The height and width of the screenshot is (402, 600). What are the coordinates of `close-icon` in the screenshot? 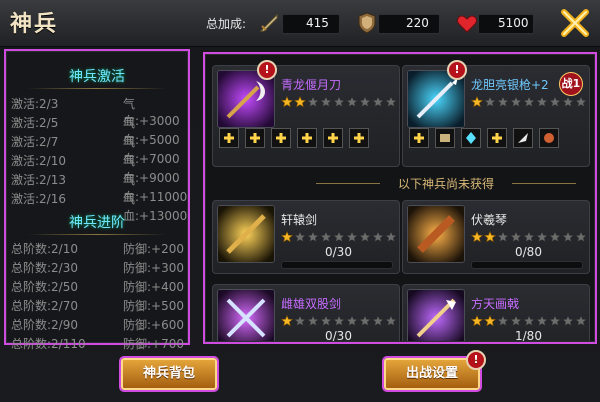 It's located at (576, 22).